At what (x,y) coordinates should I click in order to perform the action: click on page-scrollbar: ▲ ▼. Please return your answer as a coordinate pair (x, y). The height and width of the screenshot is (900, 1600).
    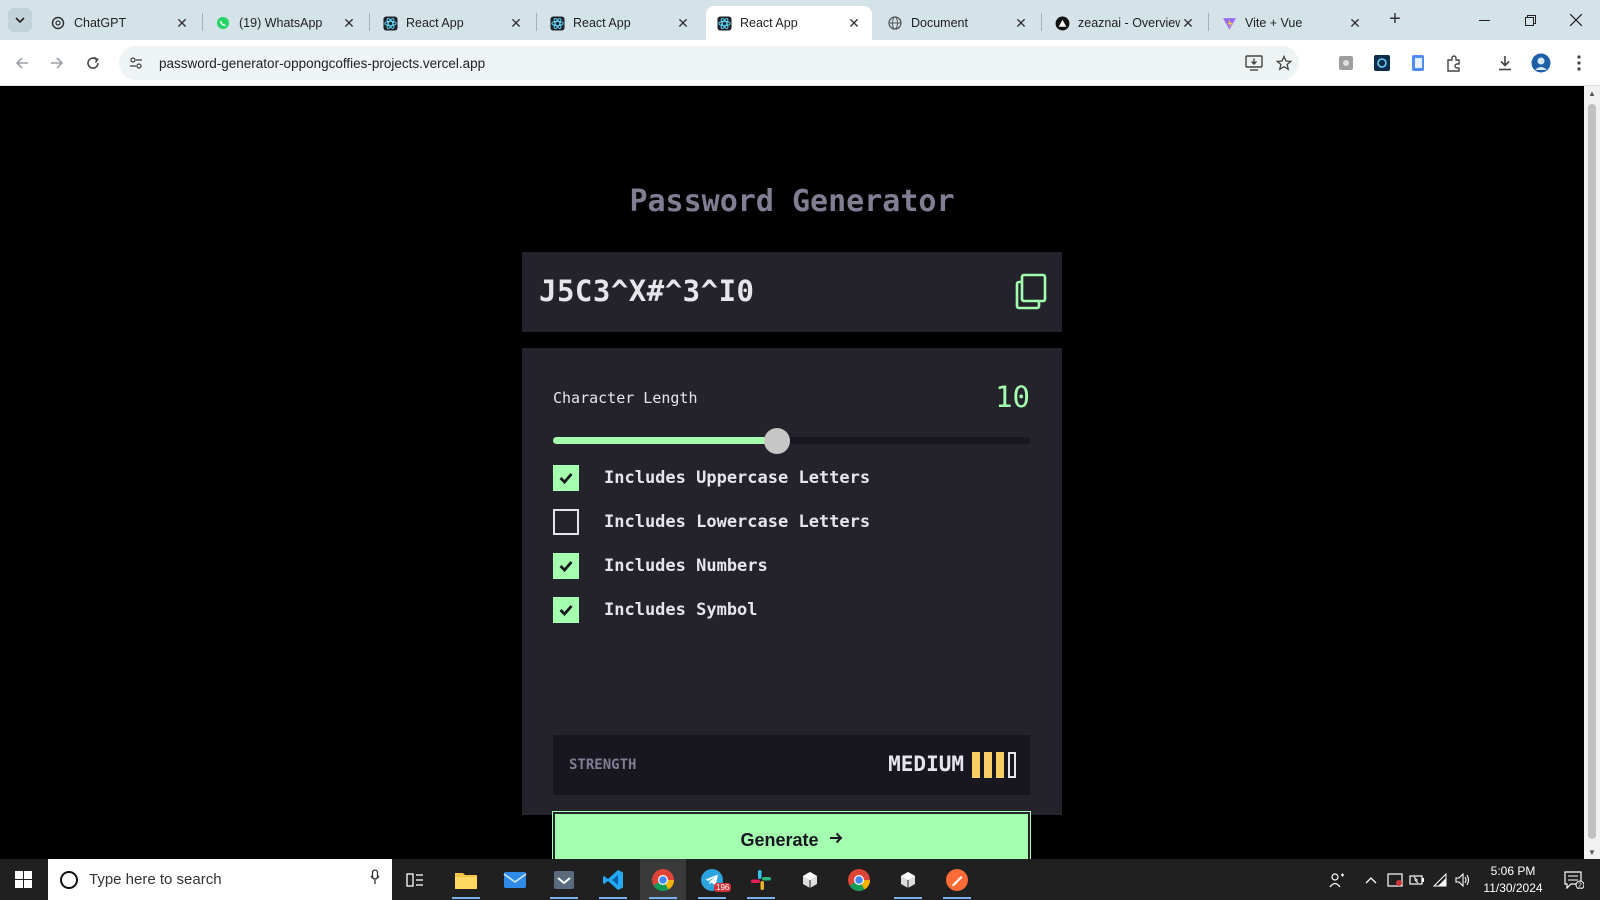
    Looking at the image, I should click on (1592, 472).